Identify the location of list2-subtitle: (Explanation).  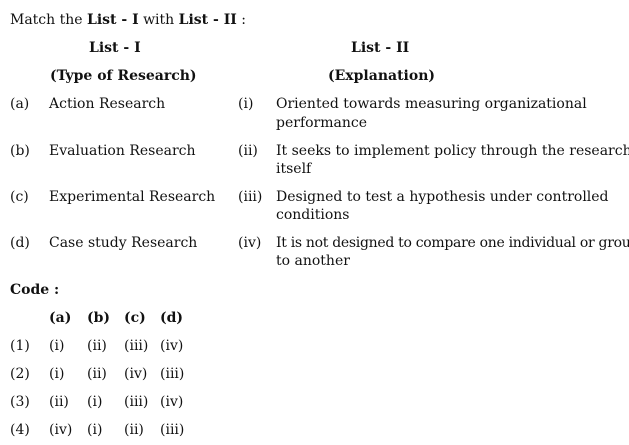
(381, 76).